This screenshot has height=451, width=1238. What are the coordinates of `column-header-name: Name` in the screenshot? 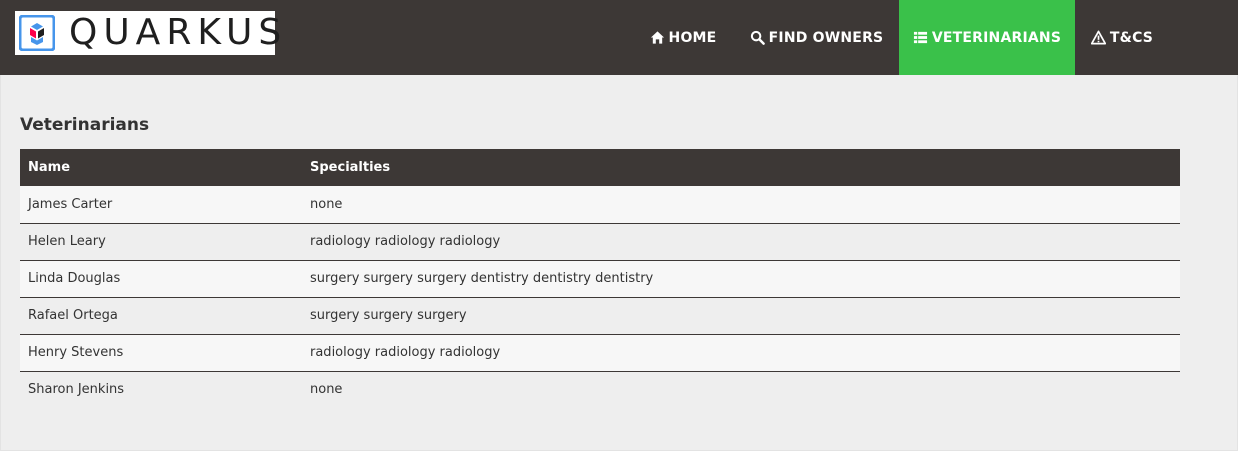 It's located at (161, 167).